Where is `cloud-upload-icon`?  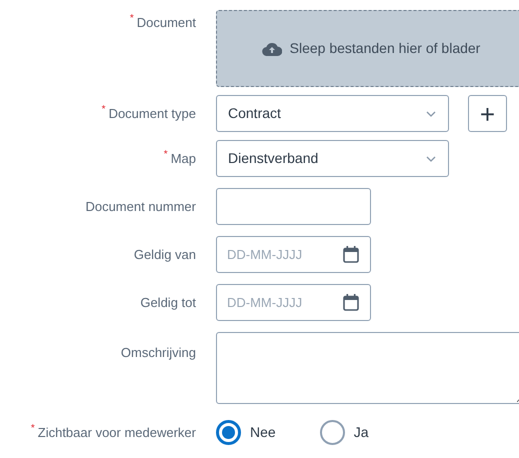 cloud-upload-icon is located at coordinates (272, 49).